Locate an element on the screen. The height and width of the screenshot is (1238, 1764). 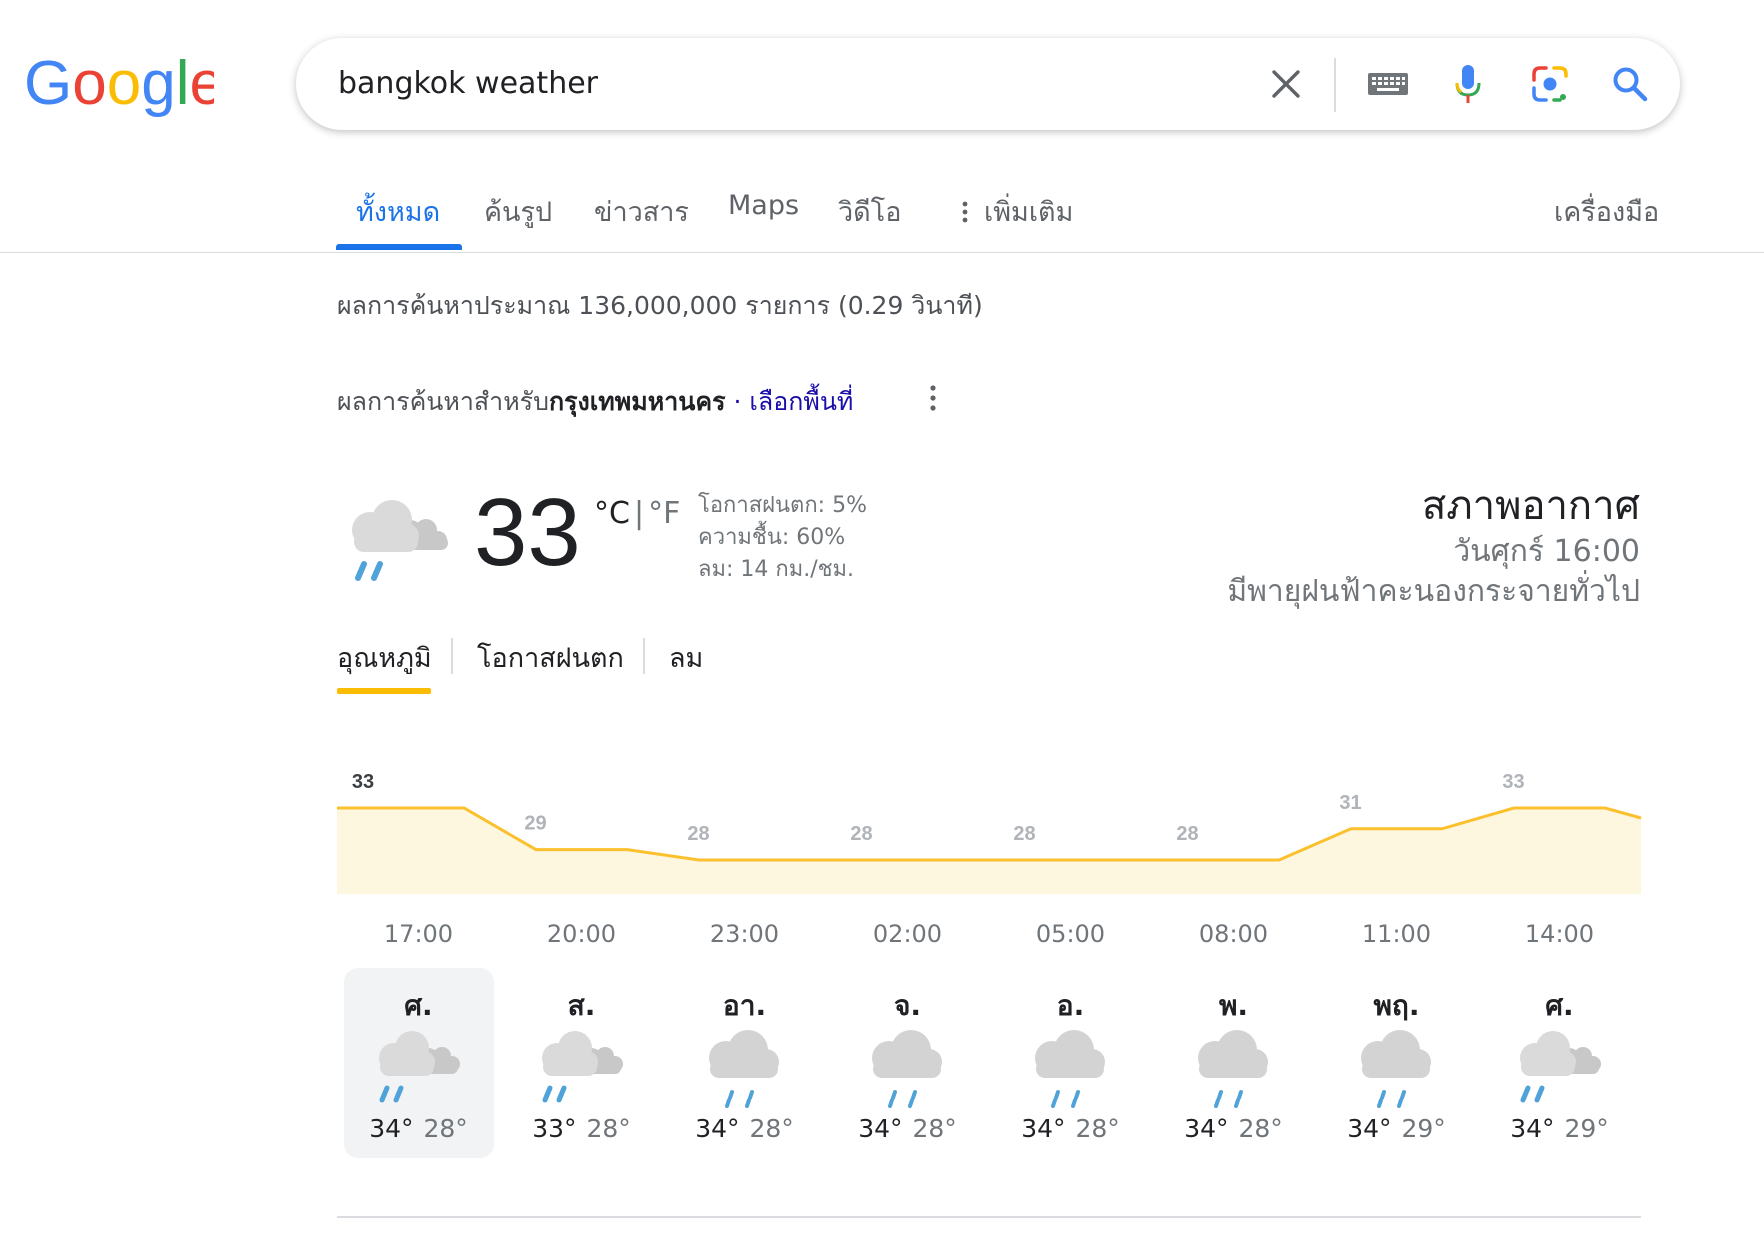
day-high: 33° is located at coordinates (554, 1128).